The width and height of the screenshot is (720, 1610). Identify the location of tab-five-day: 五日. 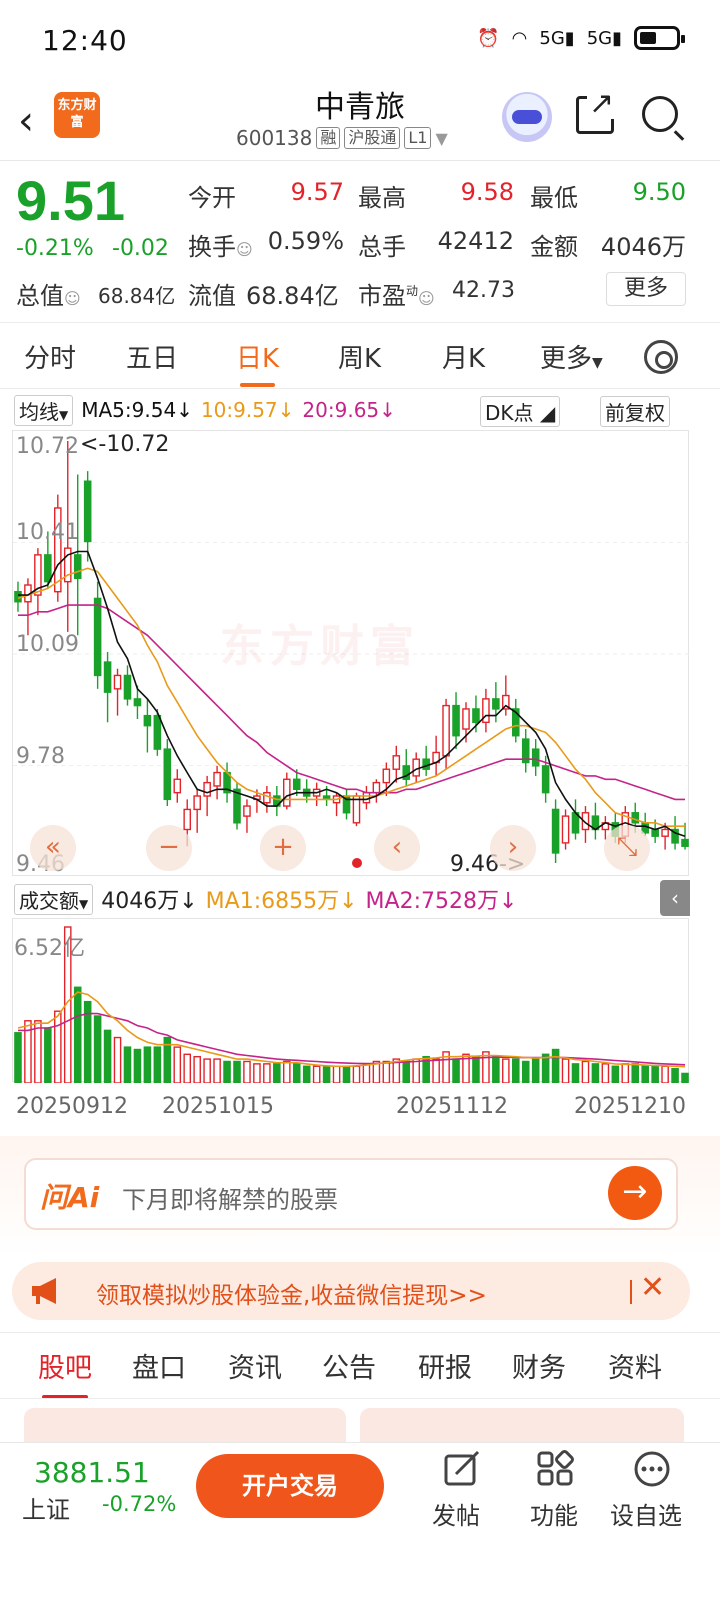
(152, 356).